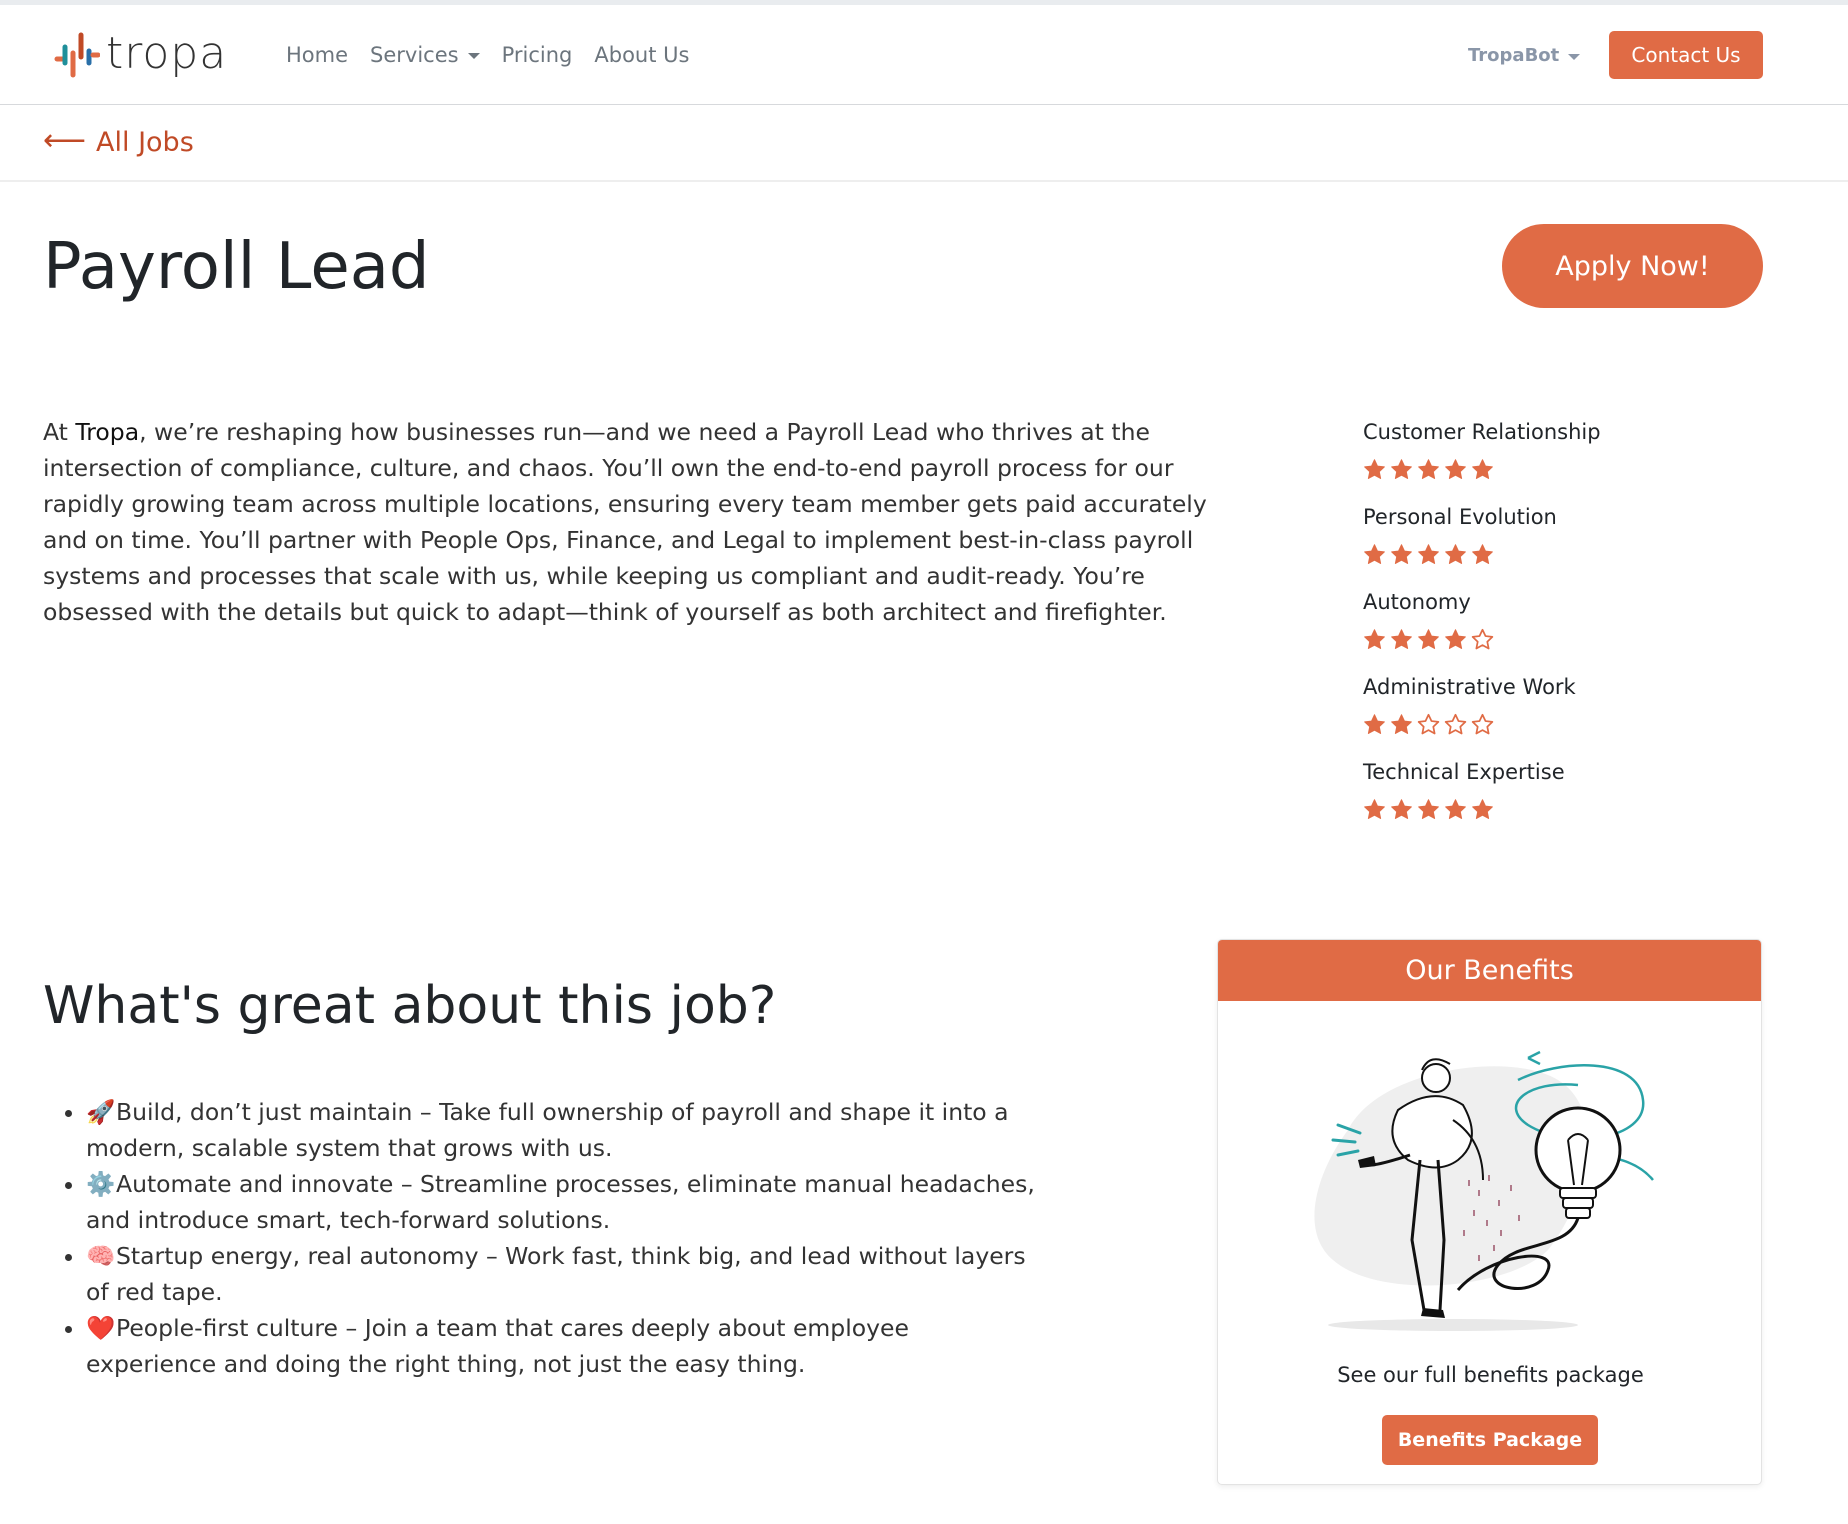  What do you see at coordinates (77, 55) in the screenshot?
I see `tropa-logo-icon` at bounding box center [77, 55].